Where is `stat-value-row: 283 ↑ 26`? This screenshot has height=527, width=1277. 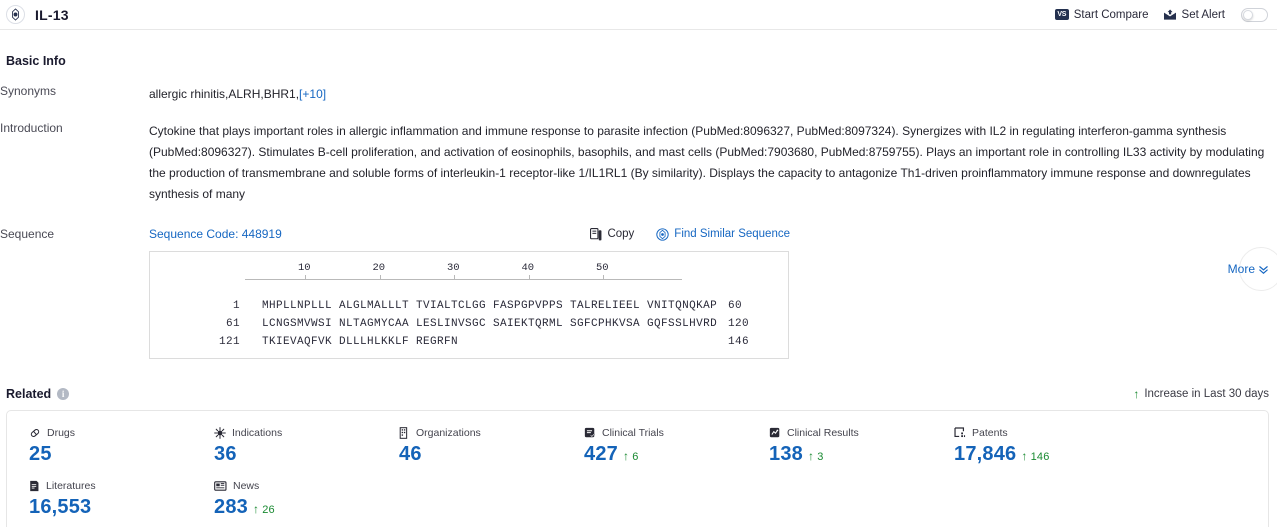
stat-value-row: 283 ↑ 26 is located at coordinates (295, 507).